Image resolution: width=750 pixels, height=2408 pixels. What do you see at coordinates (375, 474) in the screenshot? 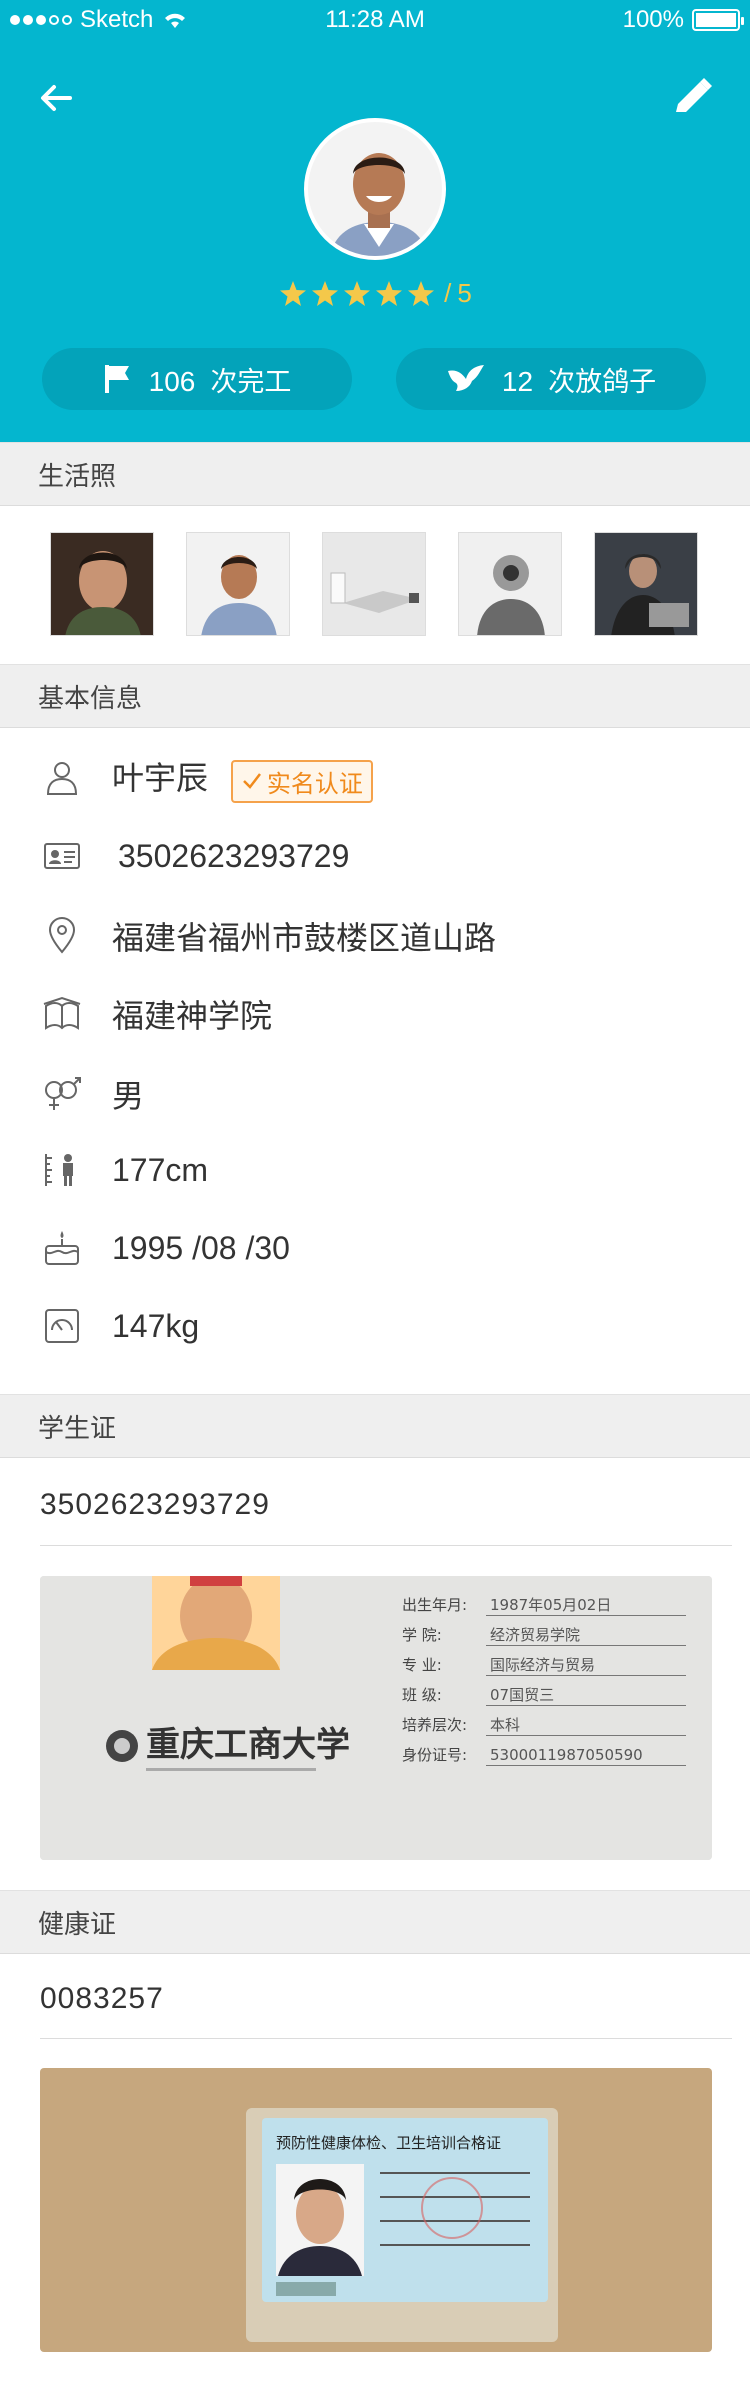
I see `life-photos-header: 生活照` at bounding box center [375, 474].